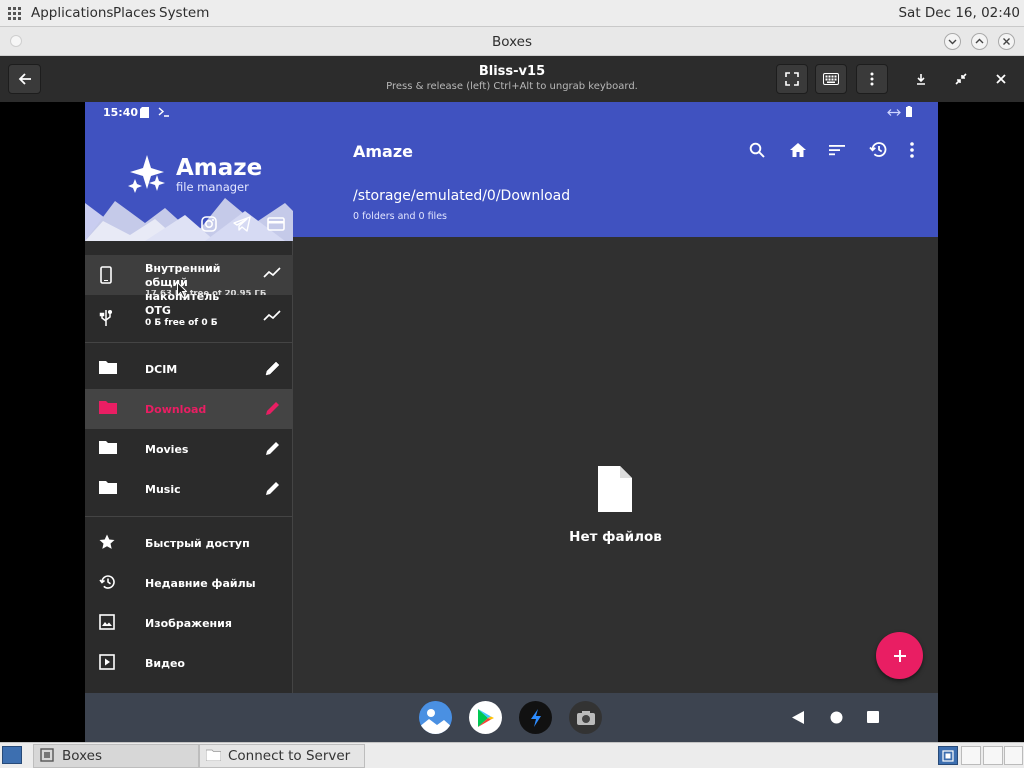  What do you see at coordinates (116, 756) in the screenshot?
I see `taskbar-item-boxes: Boxes` at bounding box center [116, 756].